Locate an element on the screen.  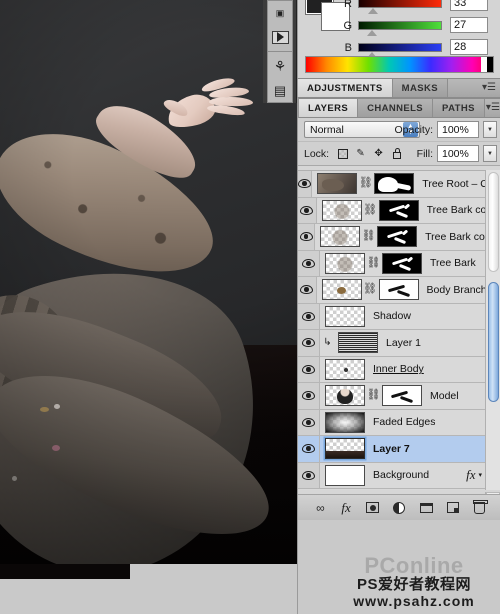
layer-row: ⛓ Model is located at coordinates (392, 396).